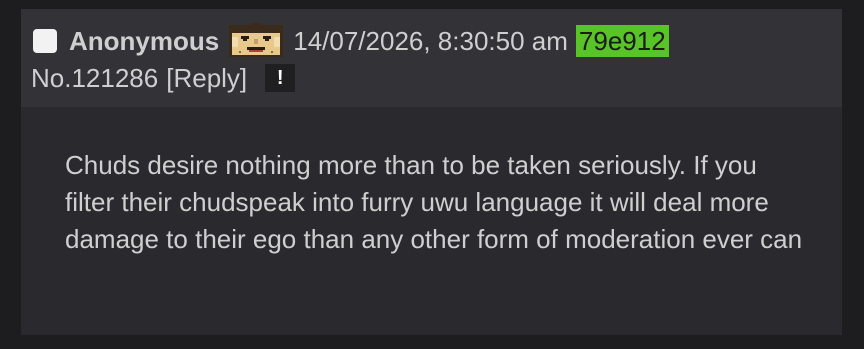 The height and width of the screenshot is (349, 864). I want to click on poster-id-badge: 79e912, so click(622, 41).